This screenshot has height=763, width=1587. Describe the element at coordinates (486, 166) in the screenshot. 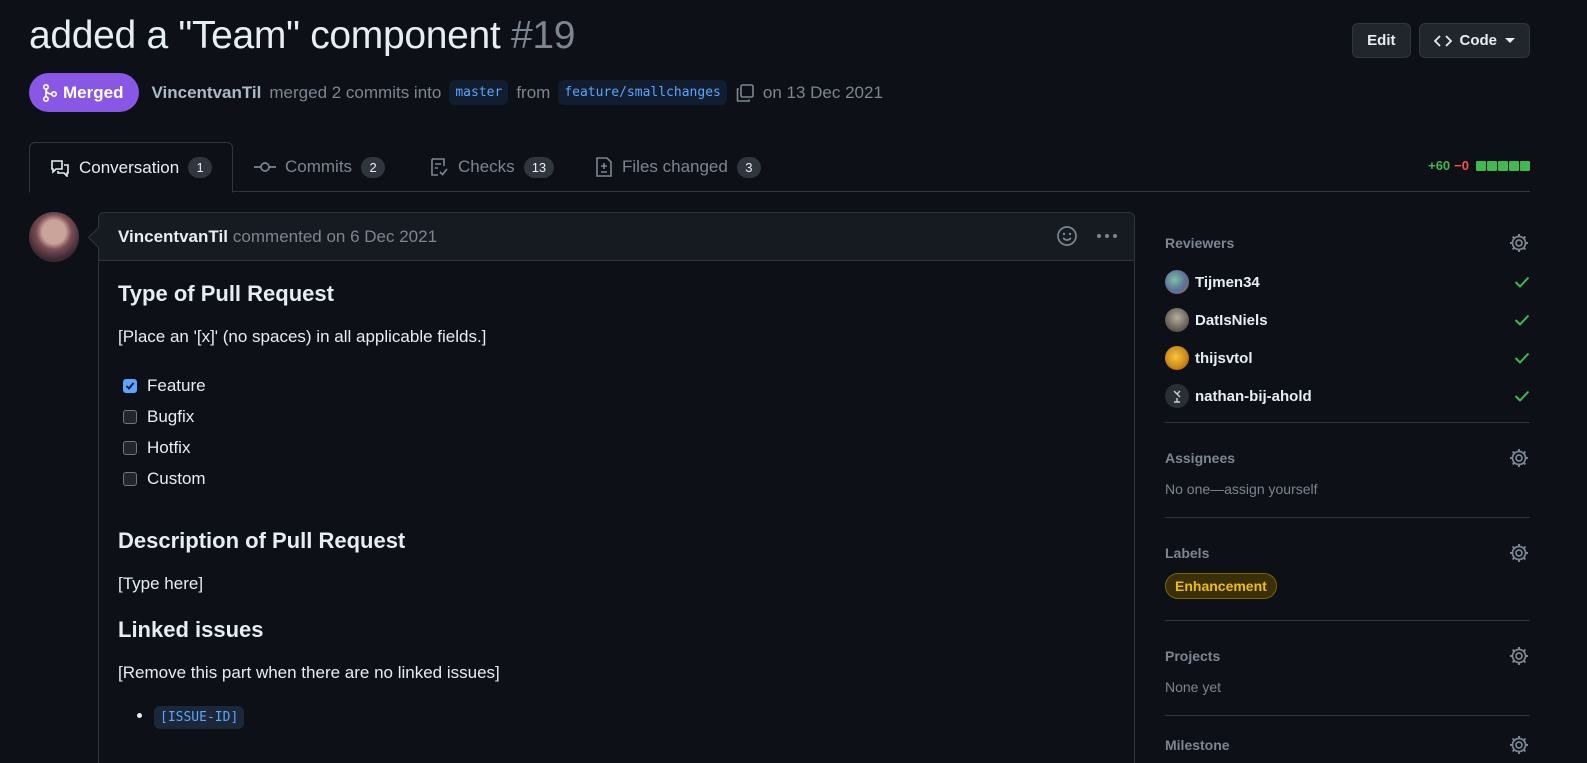

I see `tab-checks-label: Checks` at that location.